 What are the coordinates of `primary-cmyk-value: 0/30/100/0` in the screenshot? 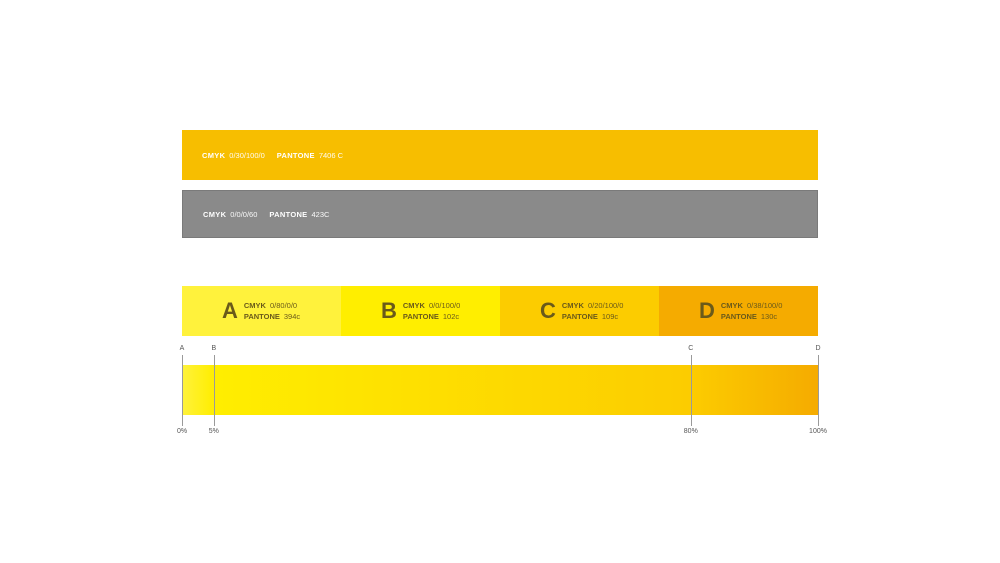 It's located at (247, 155).